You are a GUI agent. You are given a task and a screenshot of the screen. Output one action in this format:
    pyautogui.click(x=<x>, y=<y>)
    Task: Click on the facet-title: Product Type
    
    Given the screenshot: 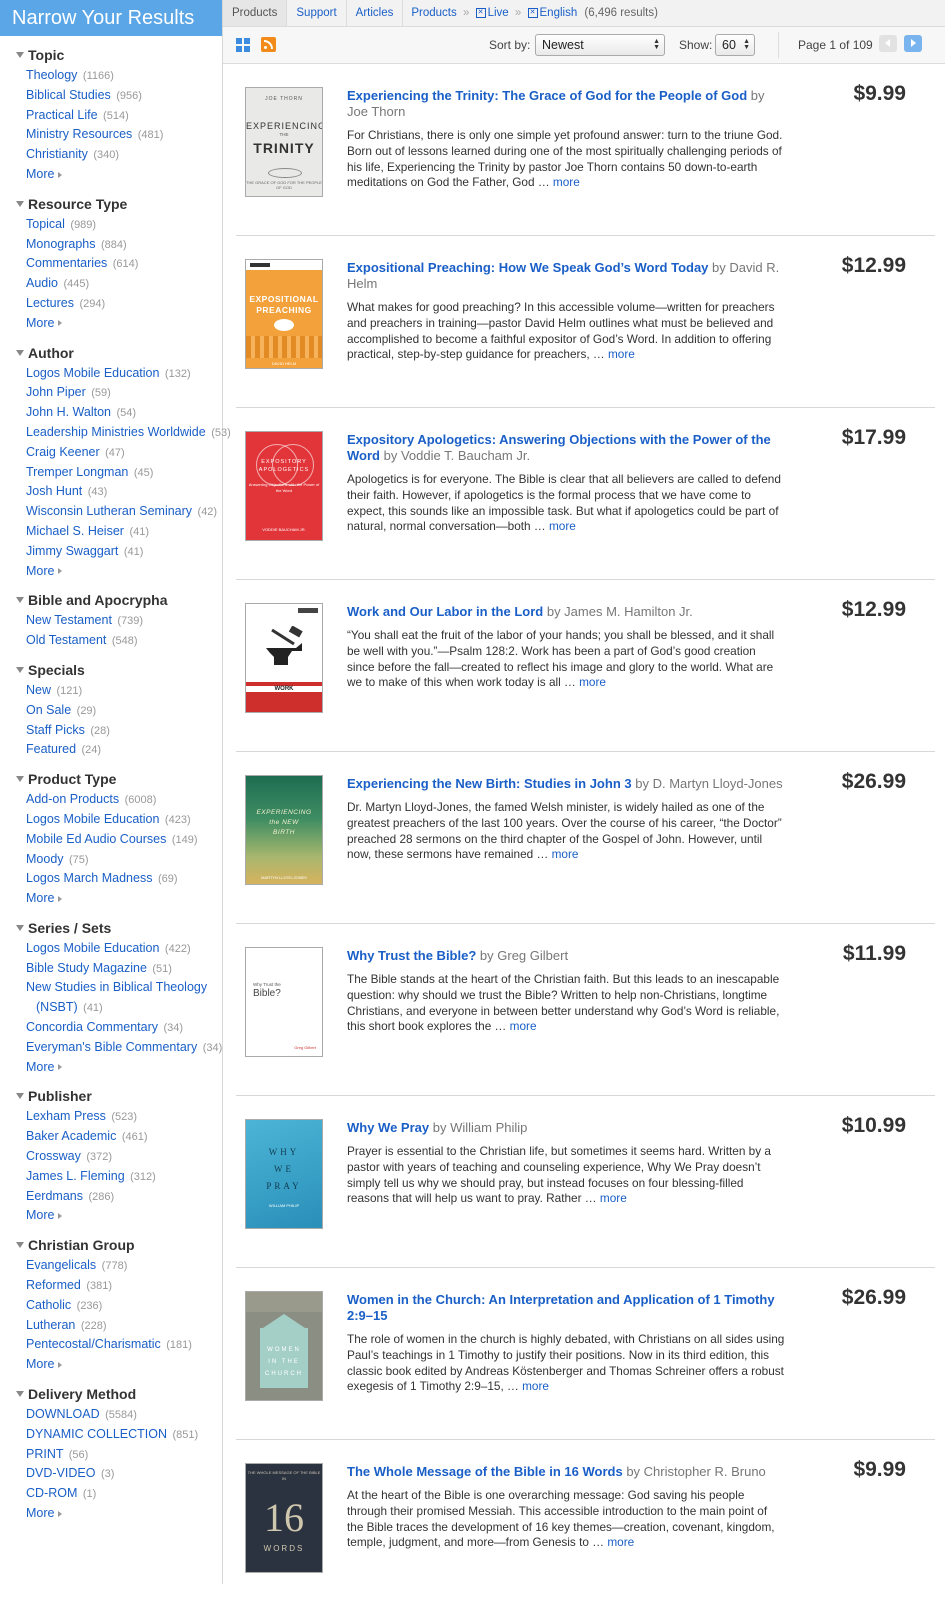 What is the action you would take?
    pyautogui.click(x=111, y=779)
    